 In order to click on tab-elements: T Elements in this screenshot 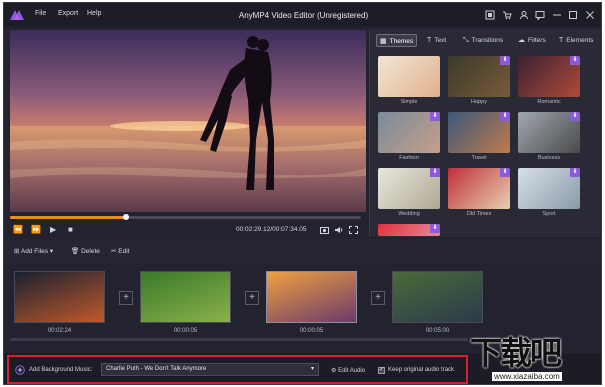, I will do `click(576, 40)`.